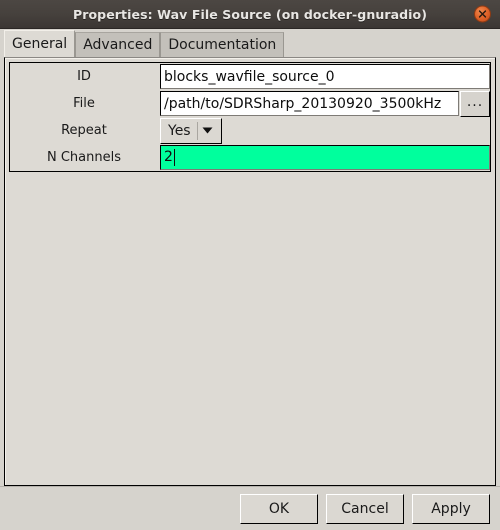 The image size is (500, 530). I want to click on repeat-select: Yes, so click(191, 130).